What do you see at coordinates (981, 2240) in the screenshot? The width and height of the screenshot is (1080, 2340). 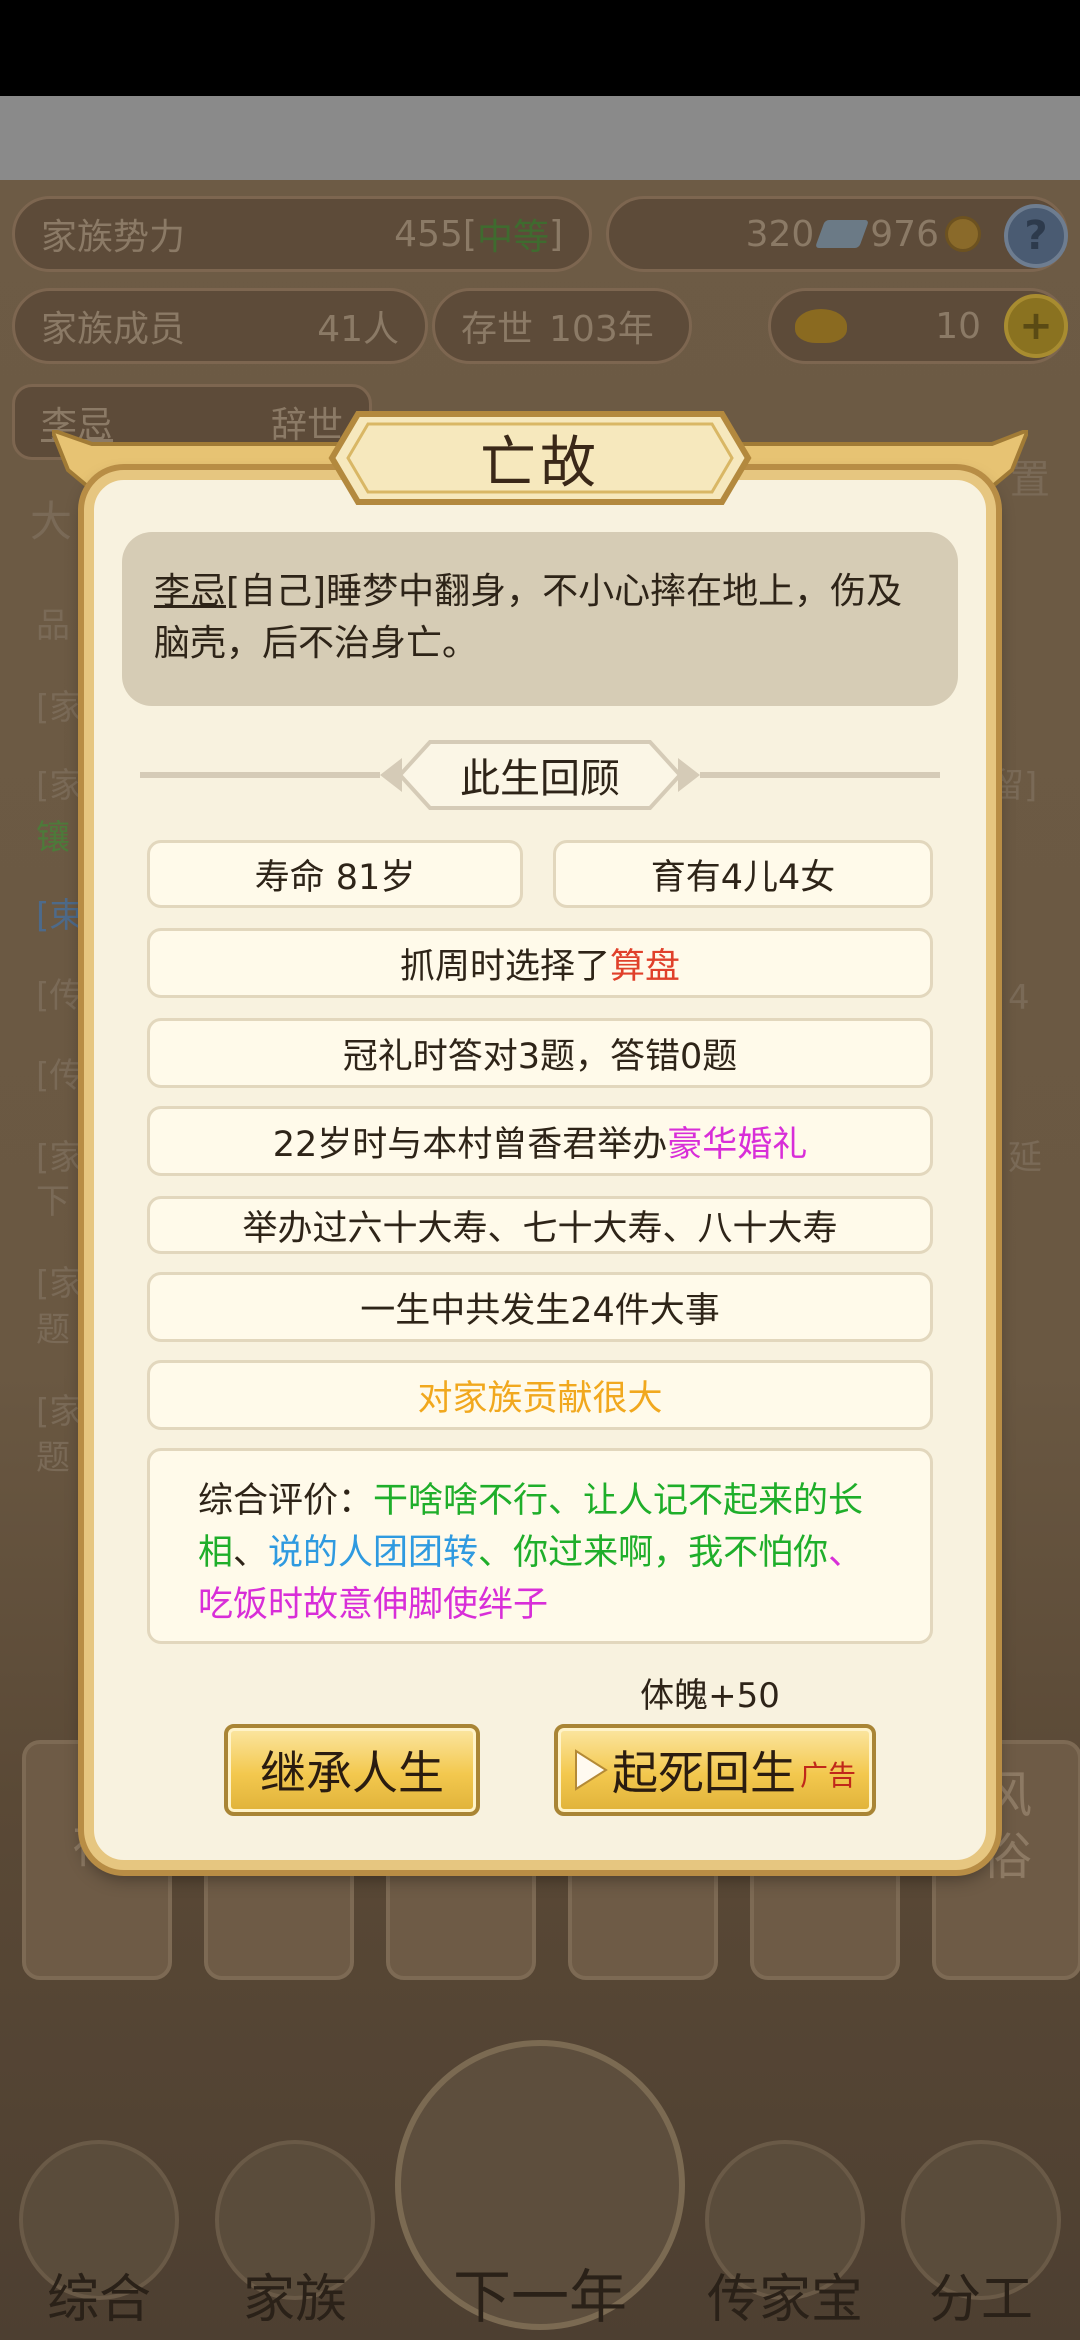 I see `nav-division: 分工` at bounding box center [981, 2240].